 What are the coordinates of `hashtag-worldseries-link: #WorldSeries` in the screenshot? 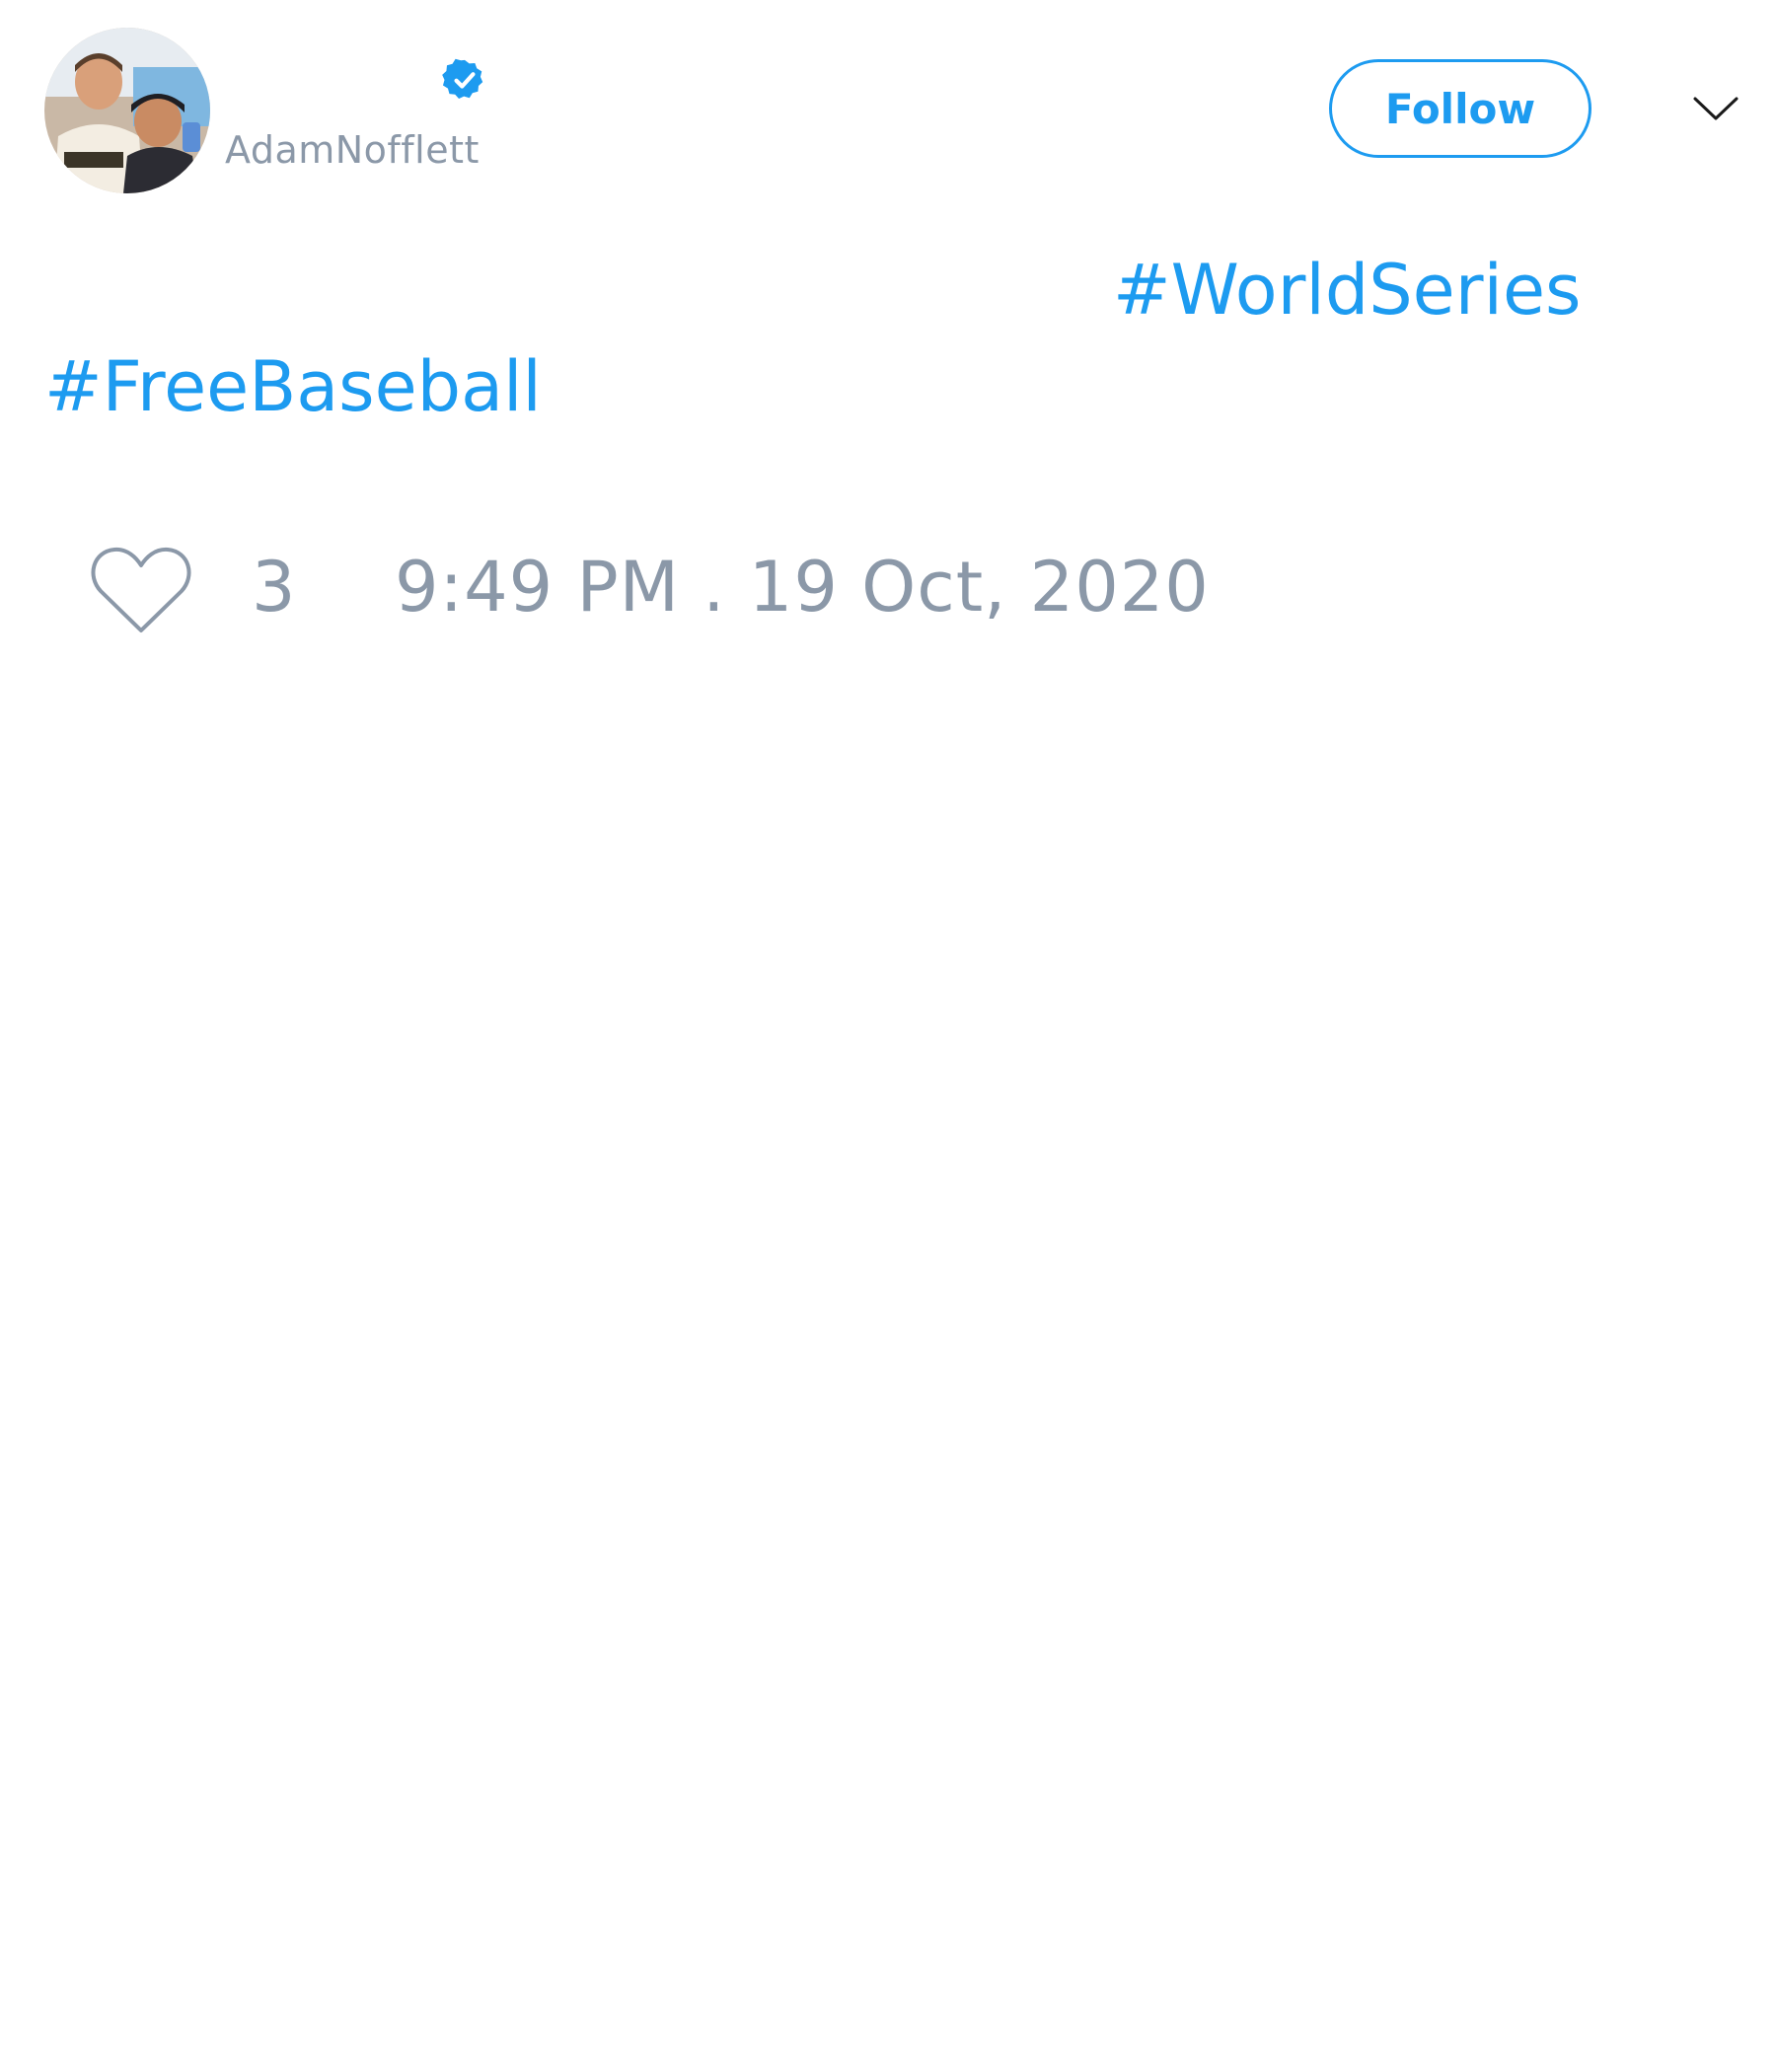 It's located at (814, 290).